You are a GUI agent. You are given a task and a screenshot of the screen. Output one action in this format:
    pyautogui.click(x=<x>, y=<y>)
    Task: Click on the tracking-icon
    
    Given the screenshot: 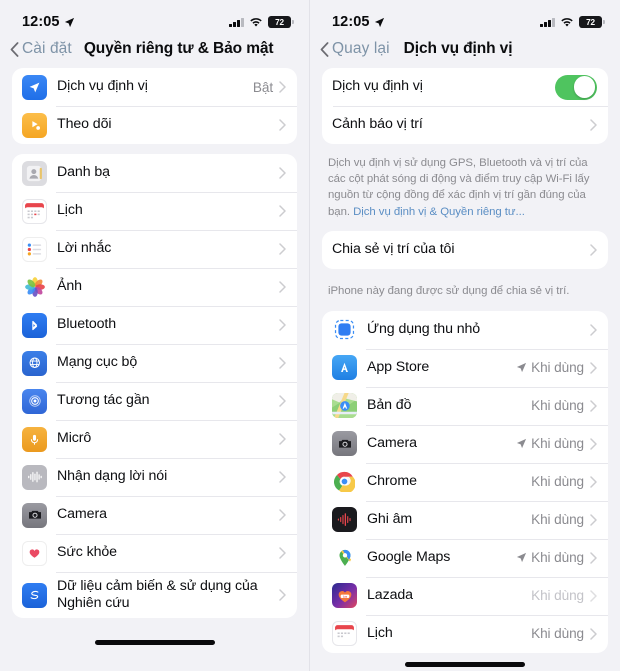 What is the action you would take?
    pyautogui.click(x=34, y=125)
    